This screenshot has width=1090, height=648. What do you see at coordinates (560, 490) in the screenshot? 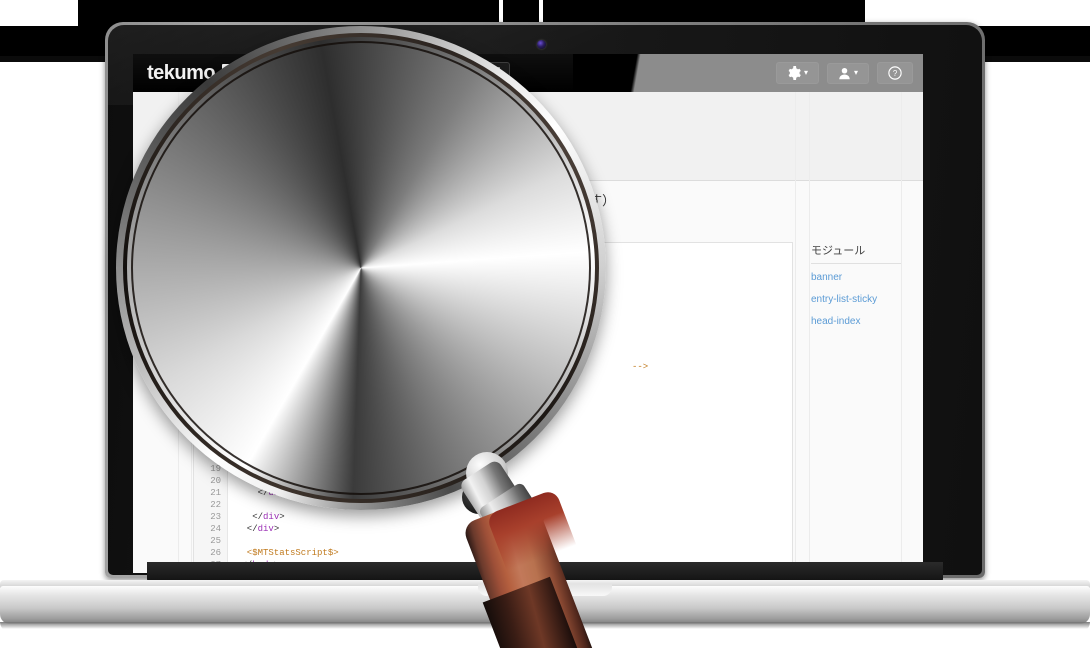
I see `code-token-attr: class=` at bounding box center [560, 490].